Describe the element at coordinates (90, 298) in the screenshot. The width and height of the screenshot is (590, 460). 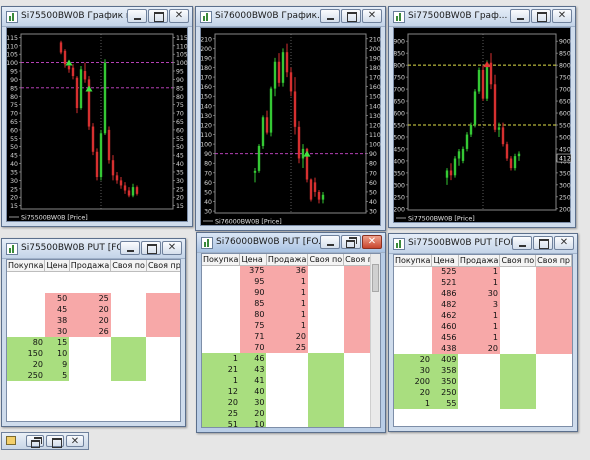
I see `ask-volume-cell: 25` at that location.